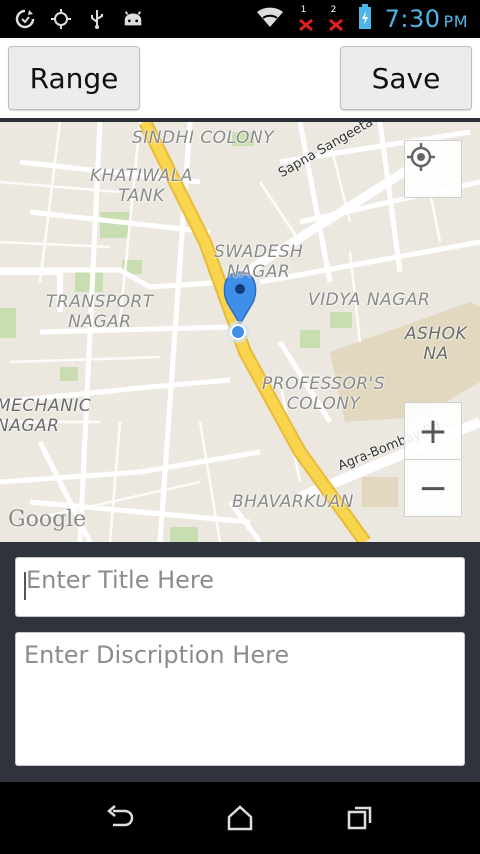  What do you see at coordinates (74, 78) in the screenshot?
I see `range-button: Range` at bounding box center [74, 78].